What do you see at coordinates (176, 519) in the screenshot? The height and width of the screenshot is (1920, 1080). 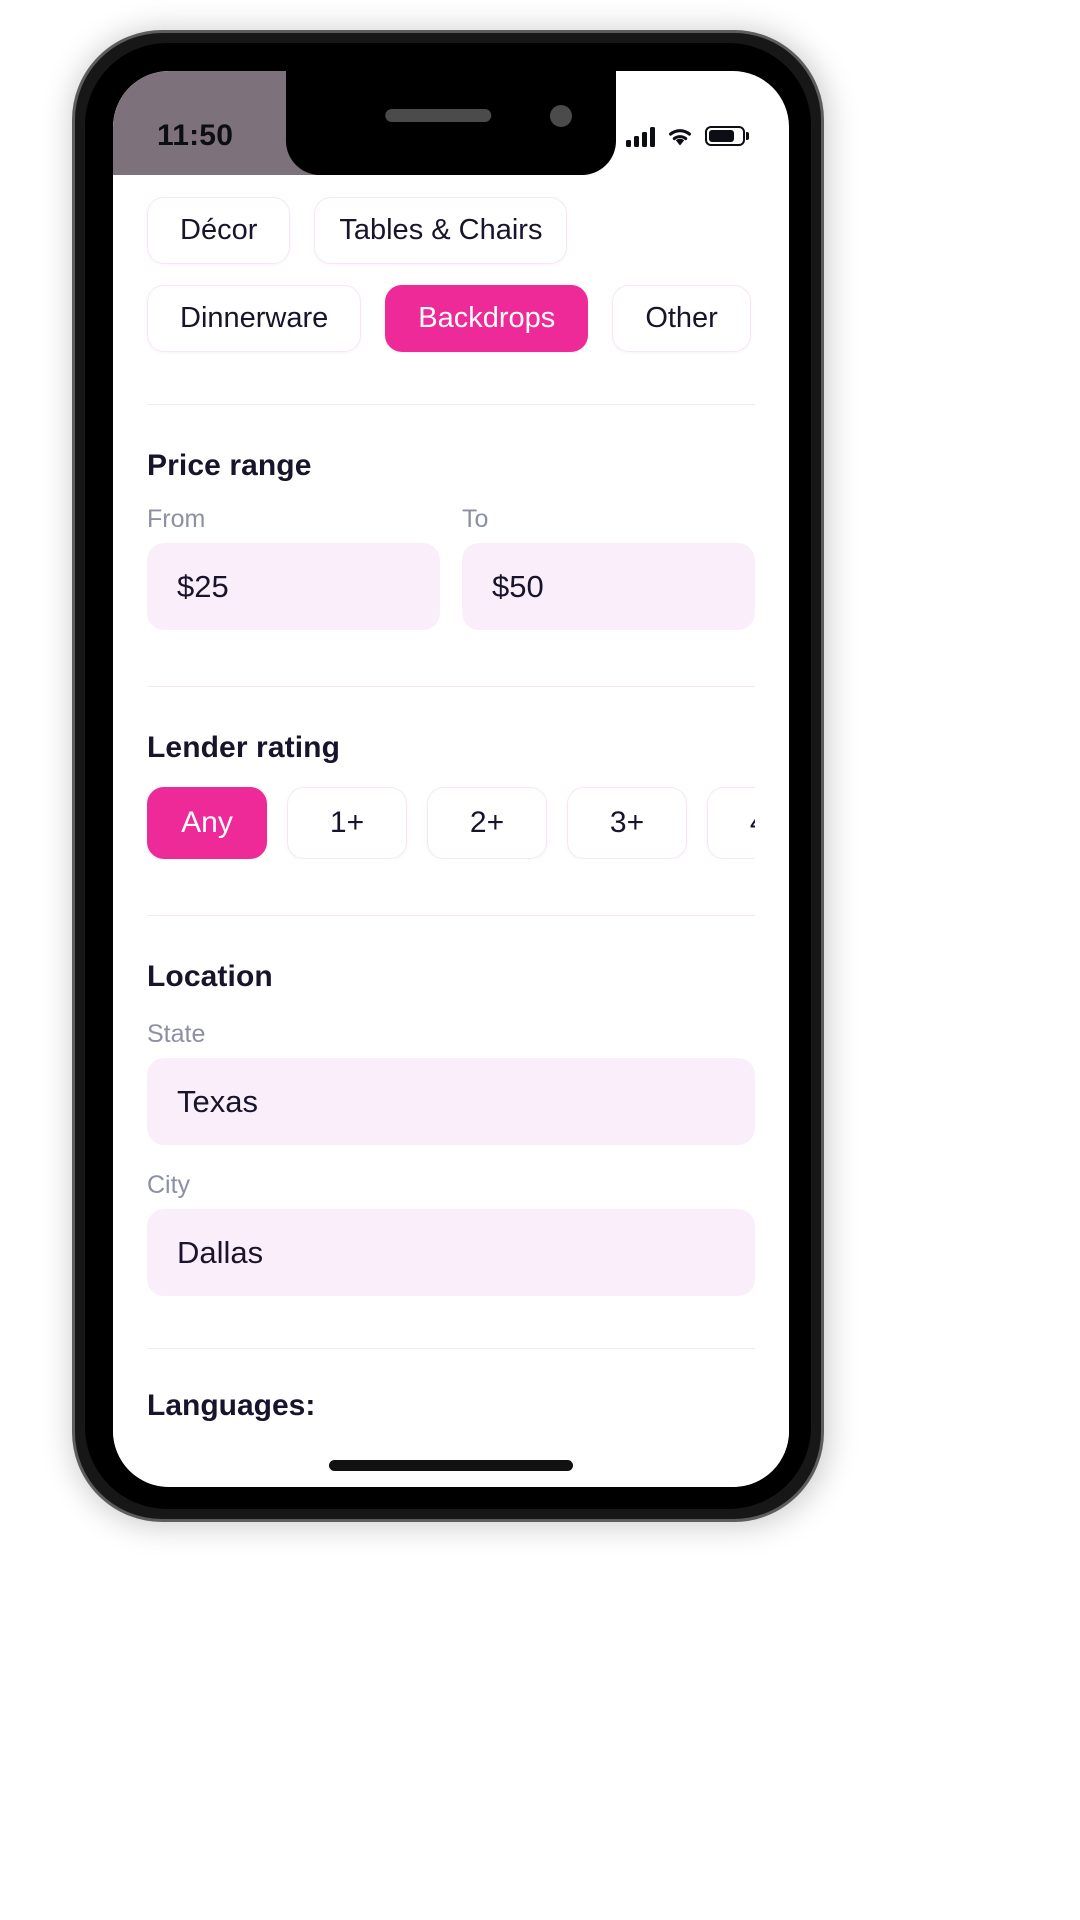 I see `price-from-label: From` at bounding box center [176, 519].